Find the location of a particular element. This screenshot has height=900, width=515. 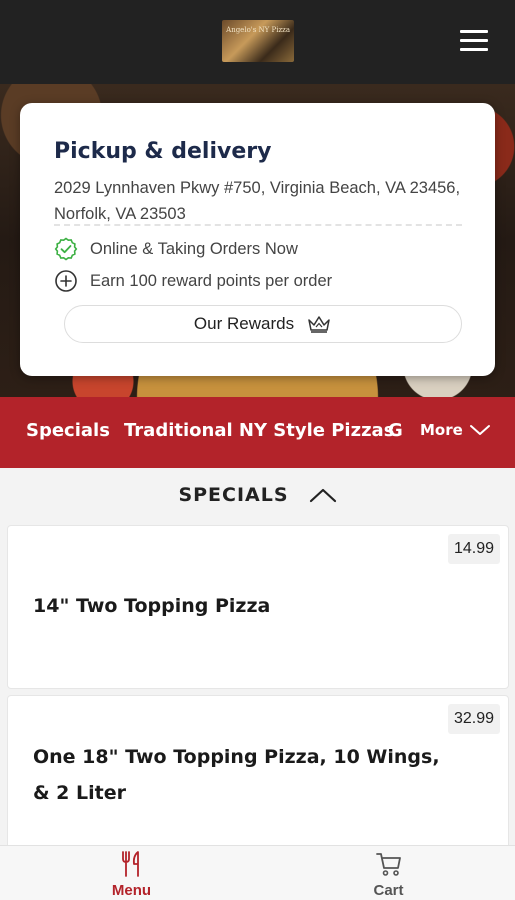

hamburger-menu-icon is located at coordinates (474, 42).